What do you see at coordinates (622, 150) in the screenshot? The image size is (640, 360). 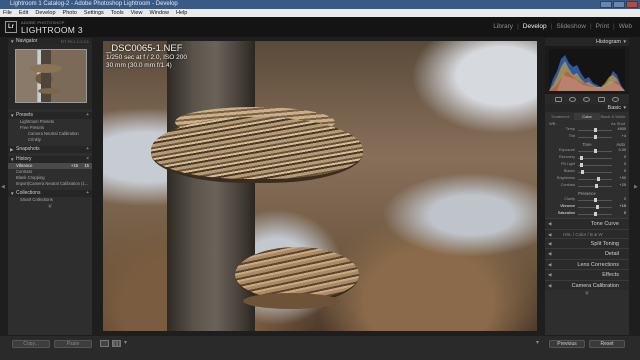 I see `slider-value: 0.00` at bounding box center [622, 150].